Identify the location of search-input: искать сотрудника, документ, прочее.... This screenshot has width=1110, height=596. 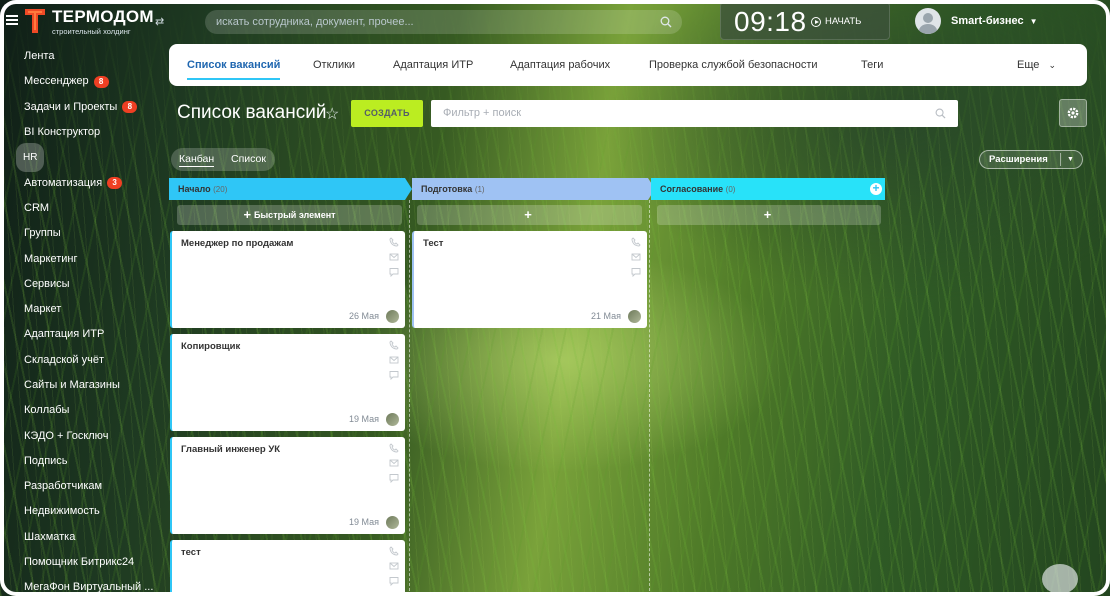
(443, 22).